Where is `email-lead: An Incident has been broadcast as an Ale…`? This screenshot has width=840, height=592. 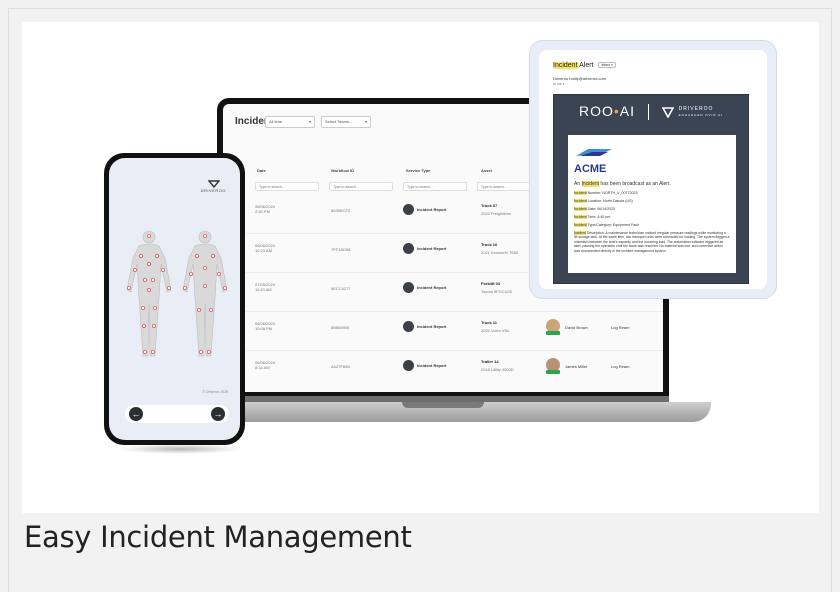
email-lead: An Incident has been broadcast as an Ale… is located at coordinates (622, 184).